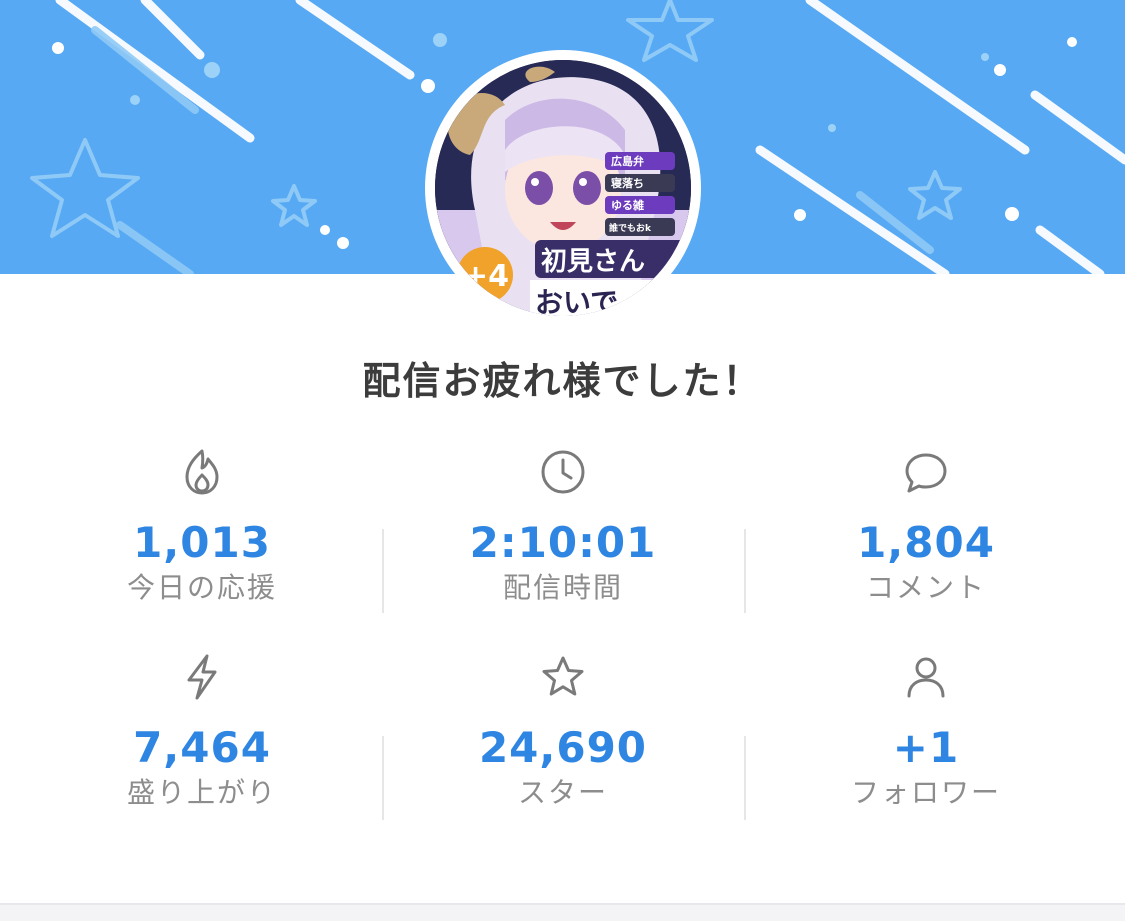 This screenshot has height=921, width=1125. What do you see at coordinates (486, 276) in the screenshot?
I see `avatar-badge: +4` at bounding box center [486, 276].